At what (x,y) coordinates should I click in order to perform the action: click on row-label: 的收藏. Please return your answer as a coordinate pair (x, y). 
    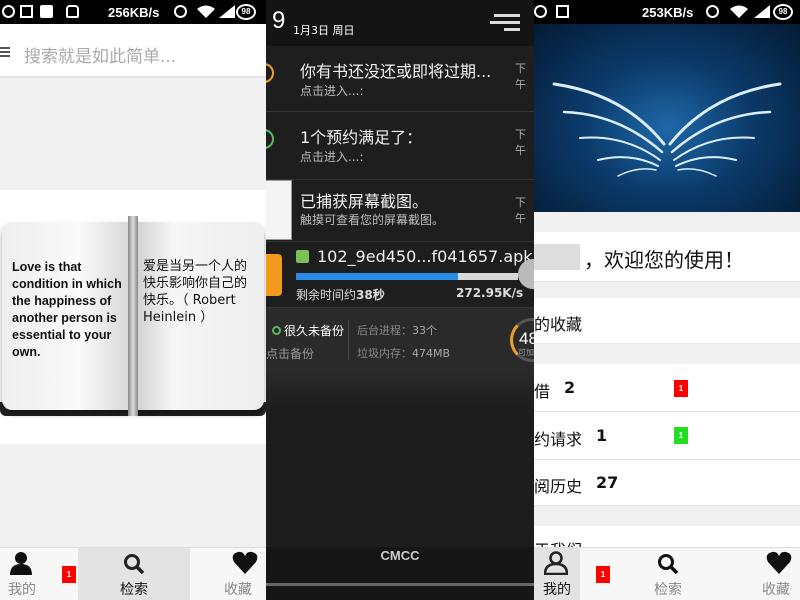
    Looking at the image, I should click on (558, 324).